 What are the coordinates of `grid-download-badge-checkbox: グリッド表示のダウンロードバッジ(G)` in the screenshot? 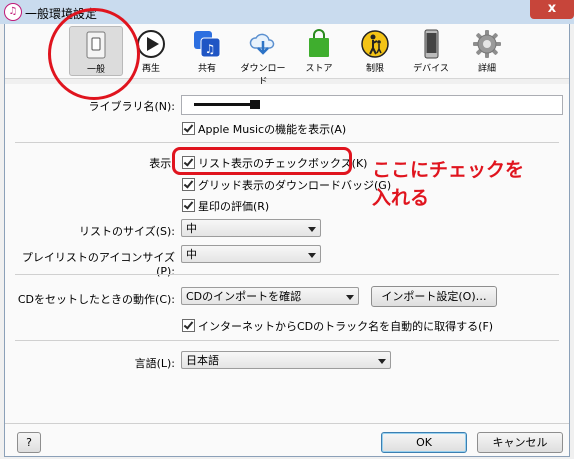 It's located at (286, 185).